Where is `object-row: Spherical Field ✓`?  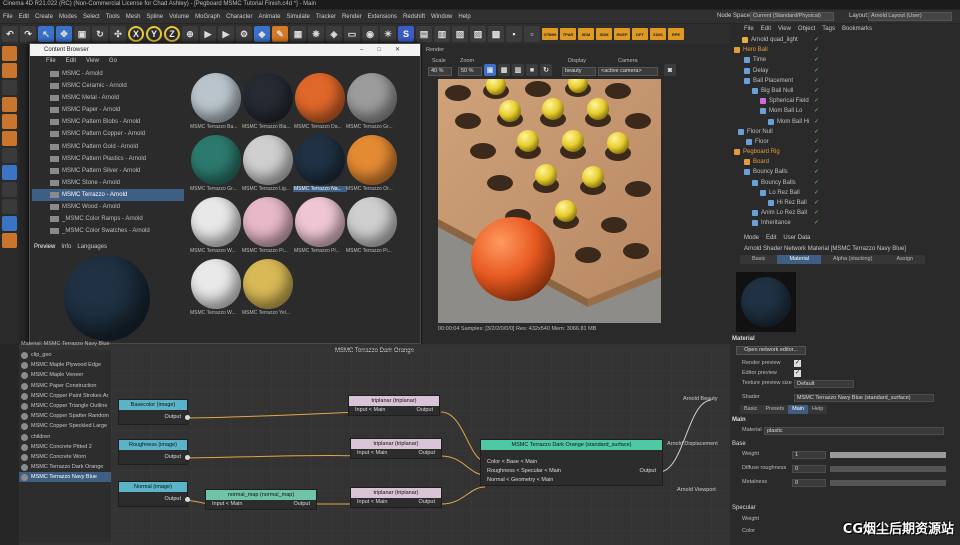 object-row: Spherical Field ✓ is located at coordinates (845, 101).